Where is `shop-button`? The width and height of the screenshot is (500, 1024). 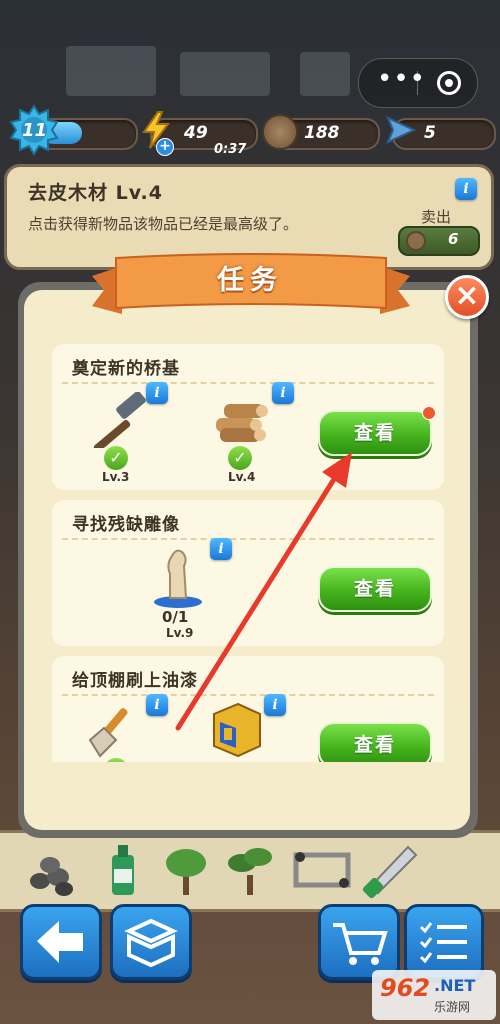
shop-button is located at coordinates (359, 942).